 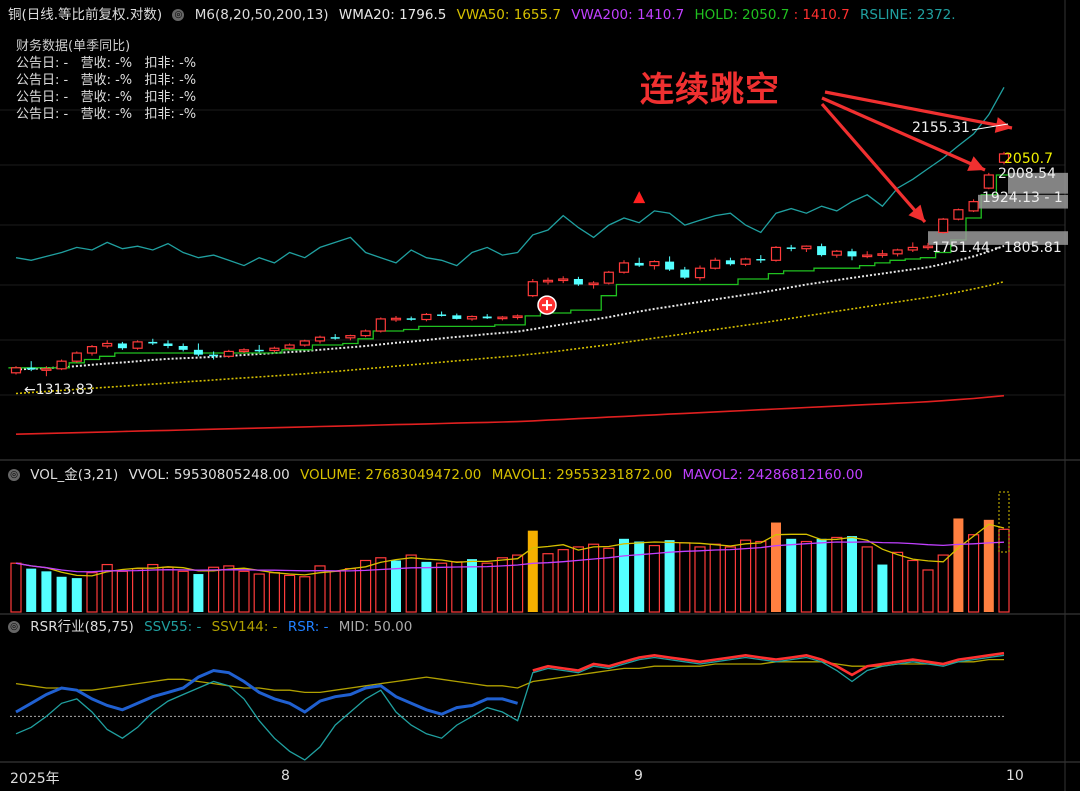 I want to click on high-price-label: 2155.31, so click(x=941, y=128).